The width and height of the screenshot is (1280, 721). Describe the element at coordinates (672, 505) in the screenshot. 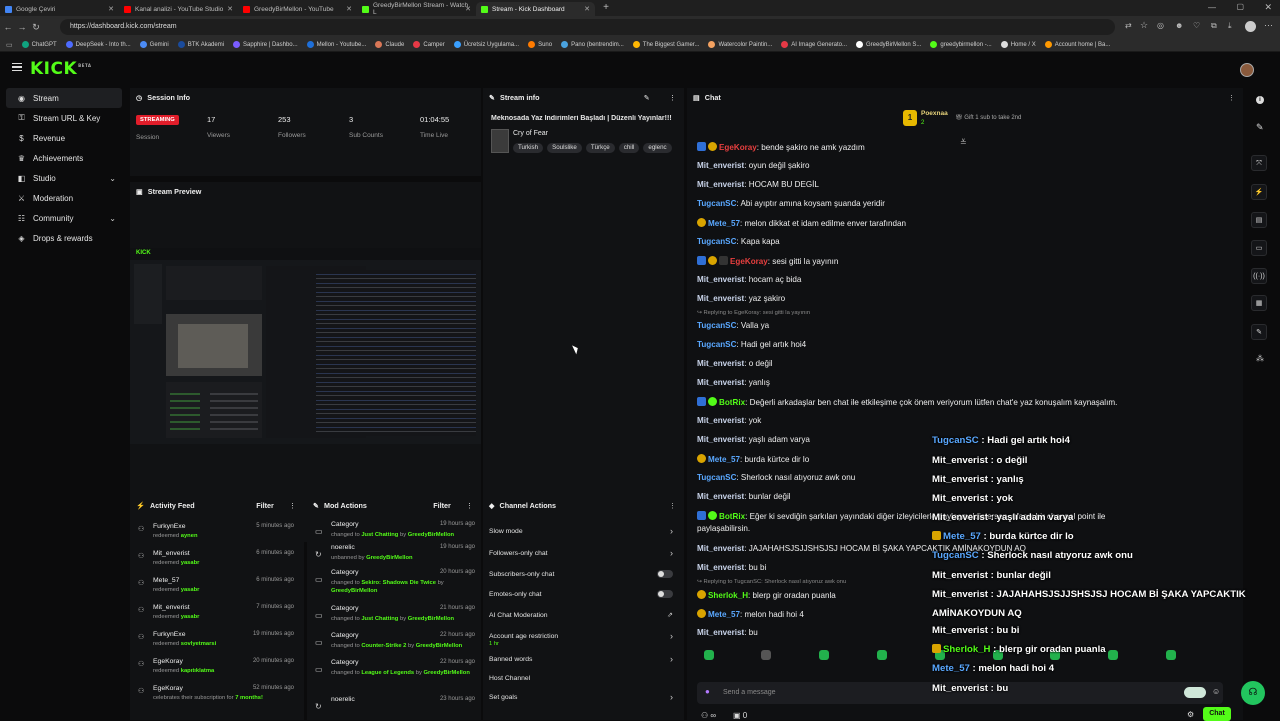

I see `channel-actions-menu-icon: ⋮` at that location.